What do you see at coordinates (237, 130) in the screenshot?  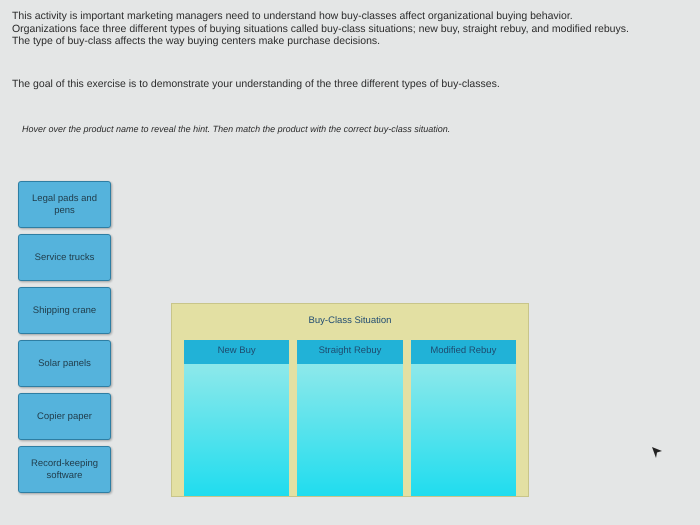 I see `instruction-text: Hover over the product name to reveal the hint. Then match the product with the correct buy-class situation.` at bounding box center [237, 130].